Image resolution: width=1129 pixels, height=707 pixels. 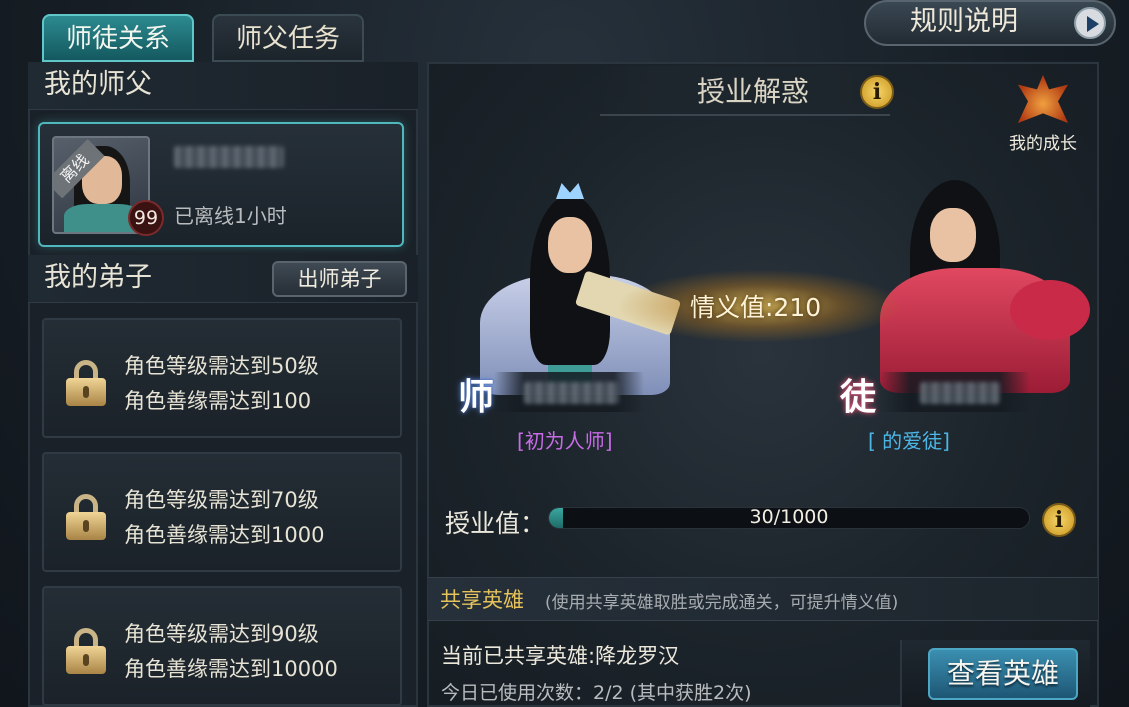 I want to click on current-shared-hero: 当前已共享英雄:降龙罗汉, so click(x=560, y=656).